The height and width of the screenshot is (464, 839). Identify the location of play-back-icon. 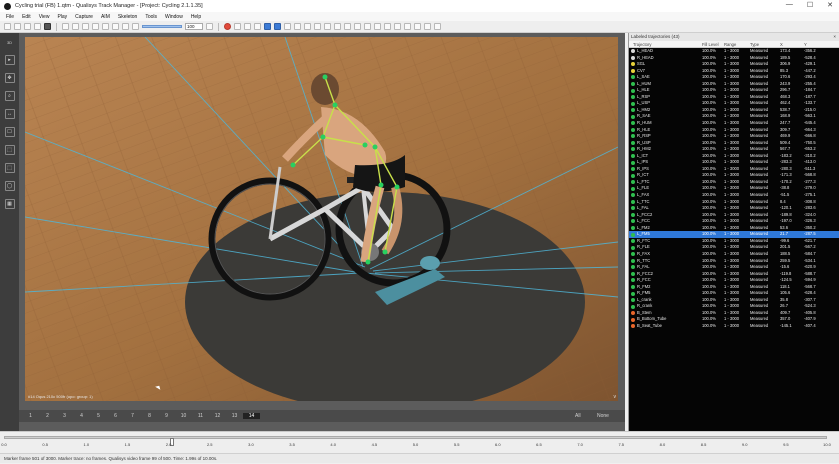
(85, 26).